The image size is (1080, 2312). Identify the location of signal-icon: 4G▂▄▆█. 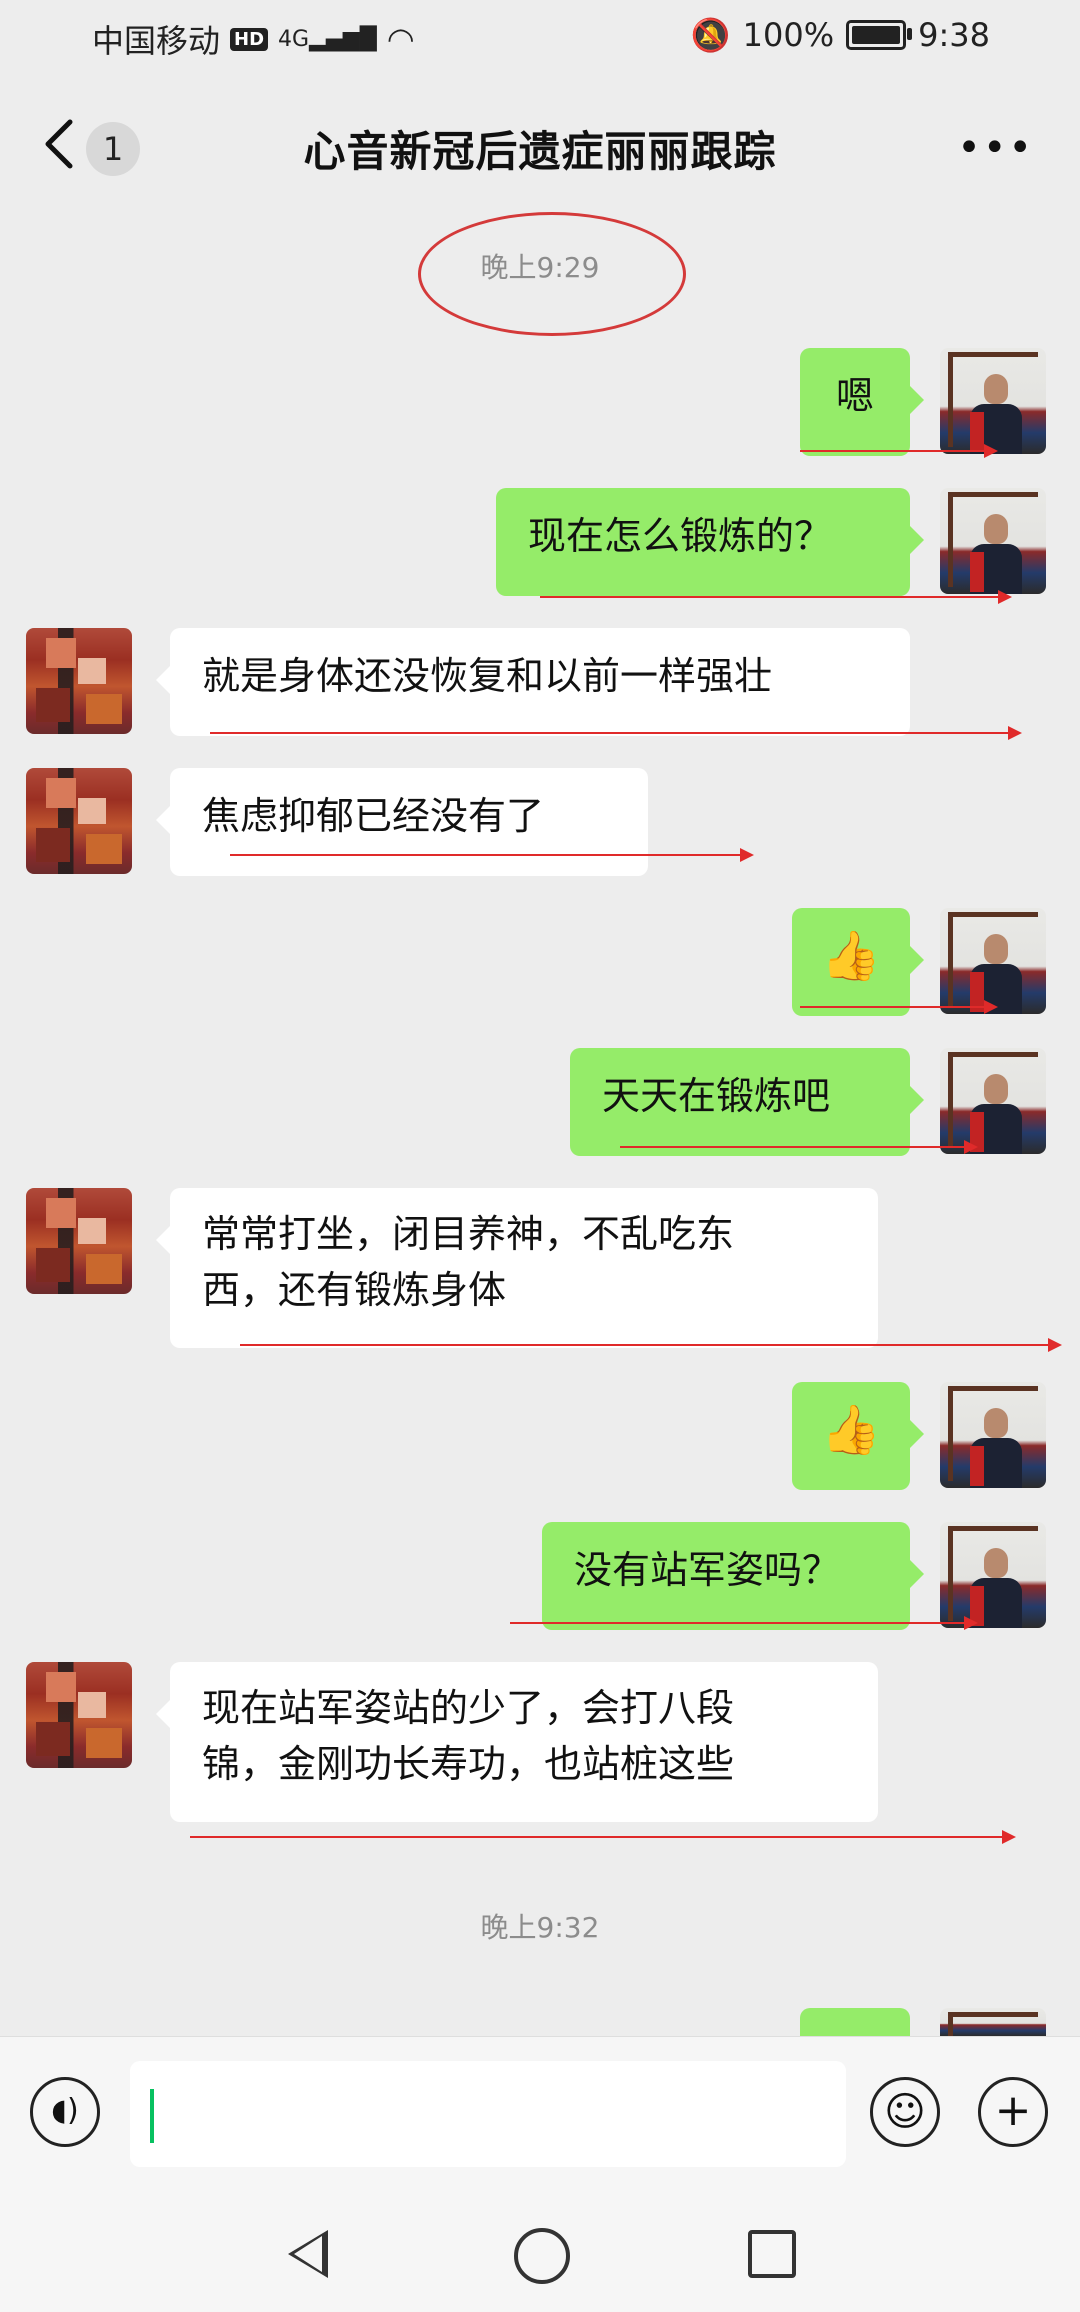
(327, 39).